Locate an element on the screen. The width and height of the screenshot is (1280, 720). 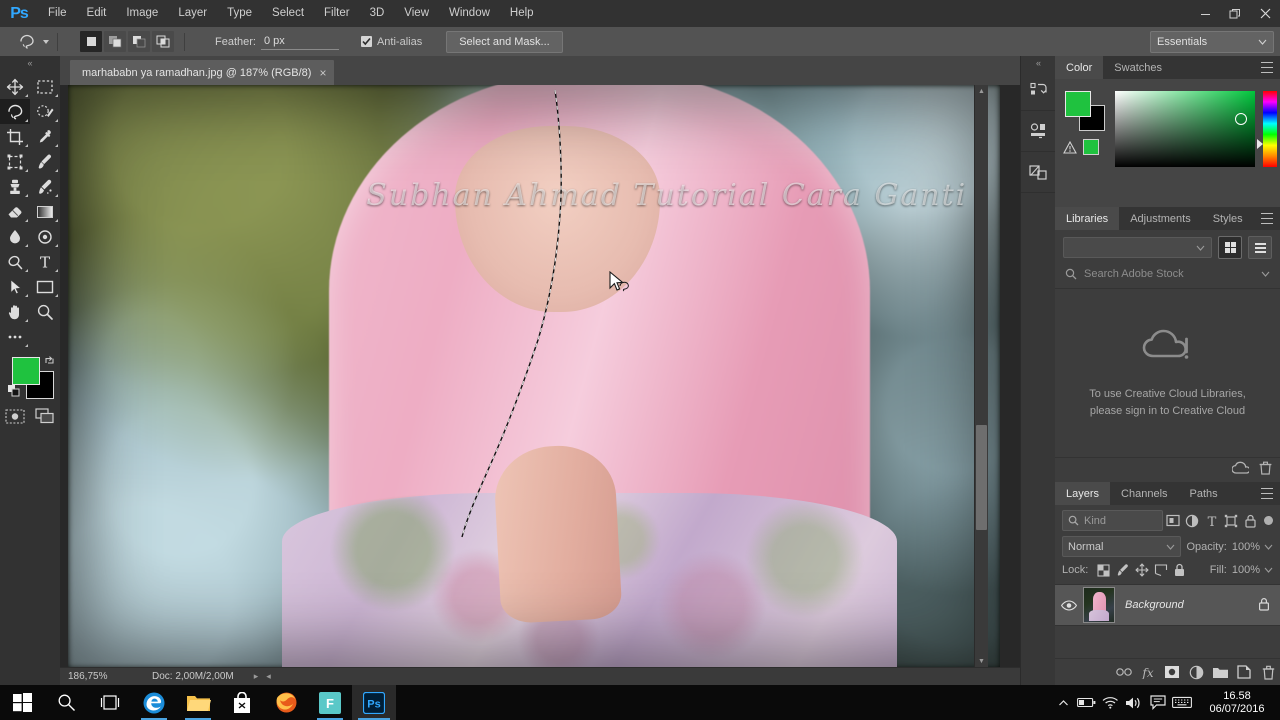
filter-shape-icon is located at coordinates (1230, 520).